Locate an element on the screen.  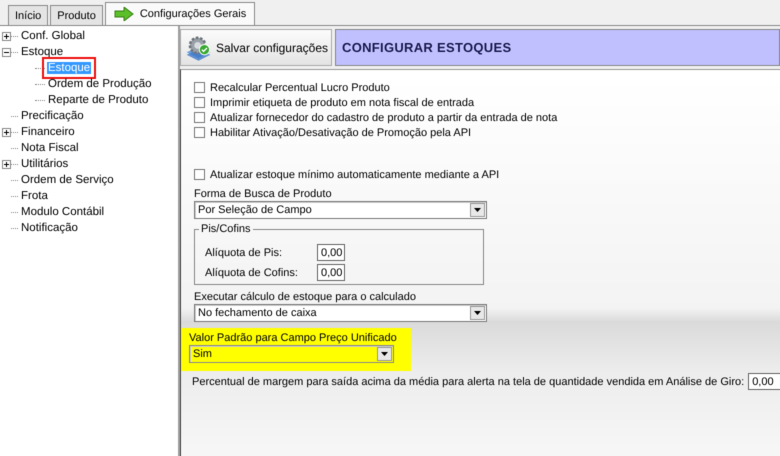
tree-item: Frota is located at coordinates (34, 196).